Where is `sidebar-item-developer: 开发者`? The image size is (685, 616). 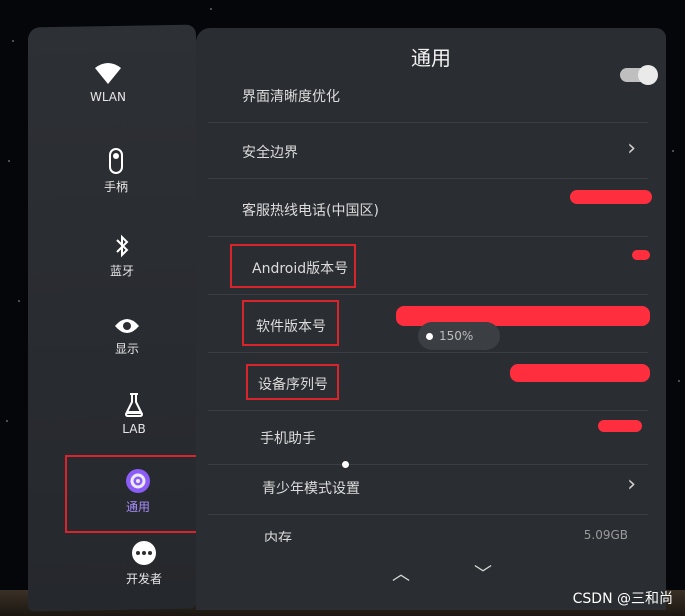 sidebar-item-developer: 开发者 is located at coordinates (144, 563).